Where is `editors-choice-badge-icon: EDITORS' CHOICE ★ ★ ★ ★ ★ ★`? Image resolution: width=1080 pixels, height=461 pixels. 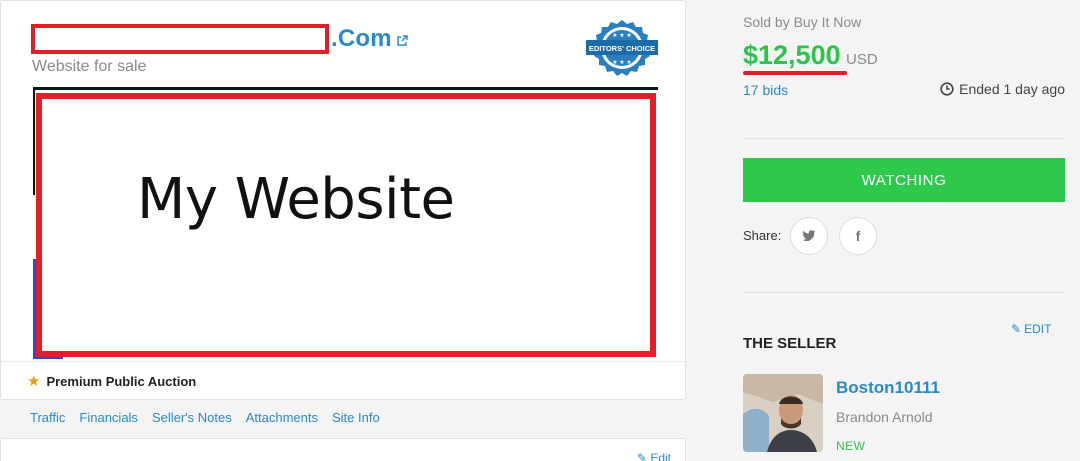
editors-choice-badge-icon: EDITORS' CHOICE ★ ★ ★ ★ ★ ★ is located at coordinates (622, 48).